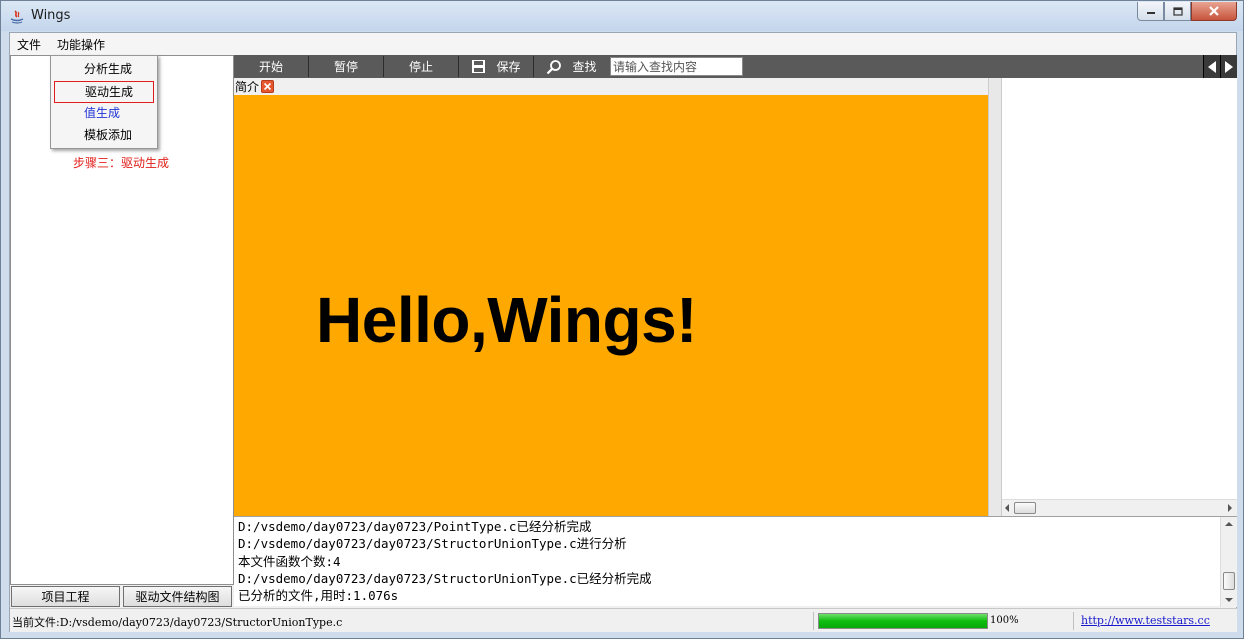 The image size is (1244, 639). Describe the element at coordinates (623, 44) in the screenshot. I see `menu-bar: 文件 功能操作` at that location.